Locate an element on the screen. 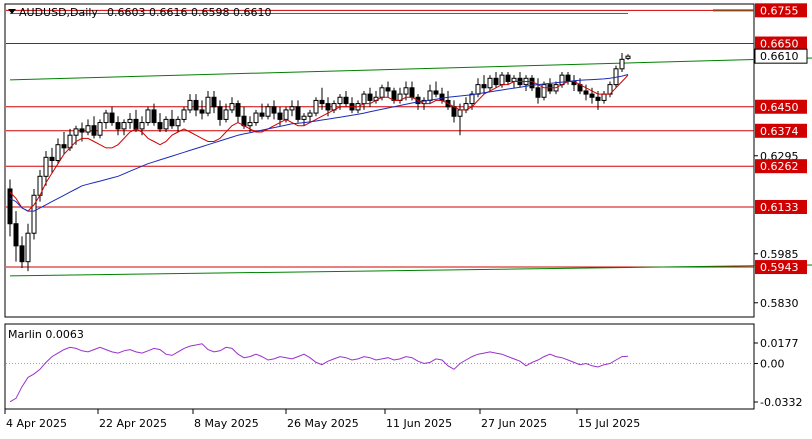  indicator-axis: 0.0177 0.00 -0.0332 is located at coordinates (778, 373).